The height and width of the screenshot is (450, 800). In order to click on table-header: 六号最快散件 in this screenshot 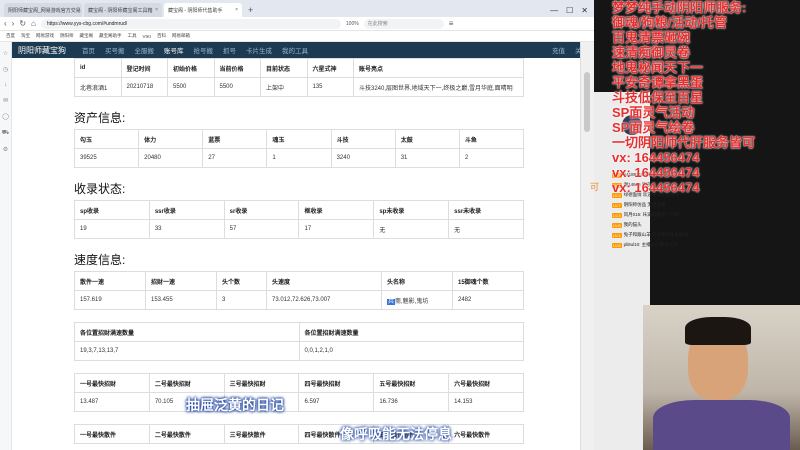, I will do `click(486, 434)`.